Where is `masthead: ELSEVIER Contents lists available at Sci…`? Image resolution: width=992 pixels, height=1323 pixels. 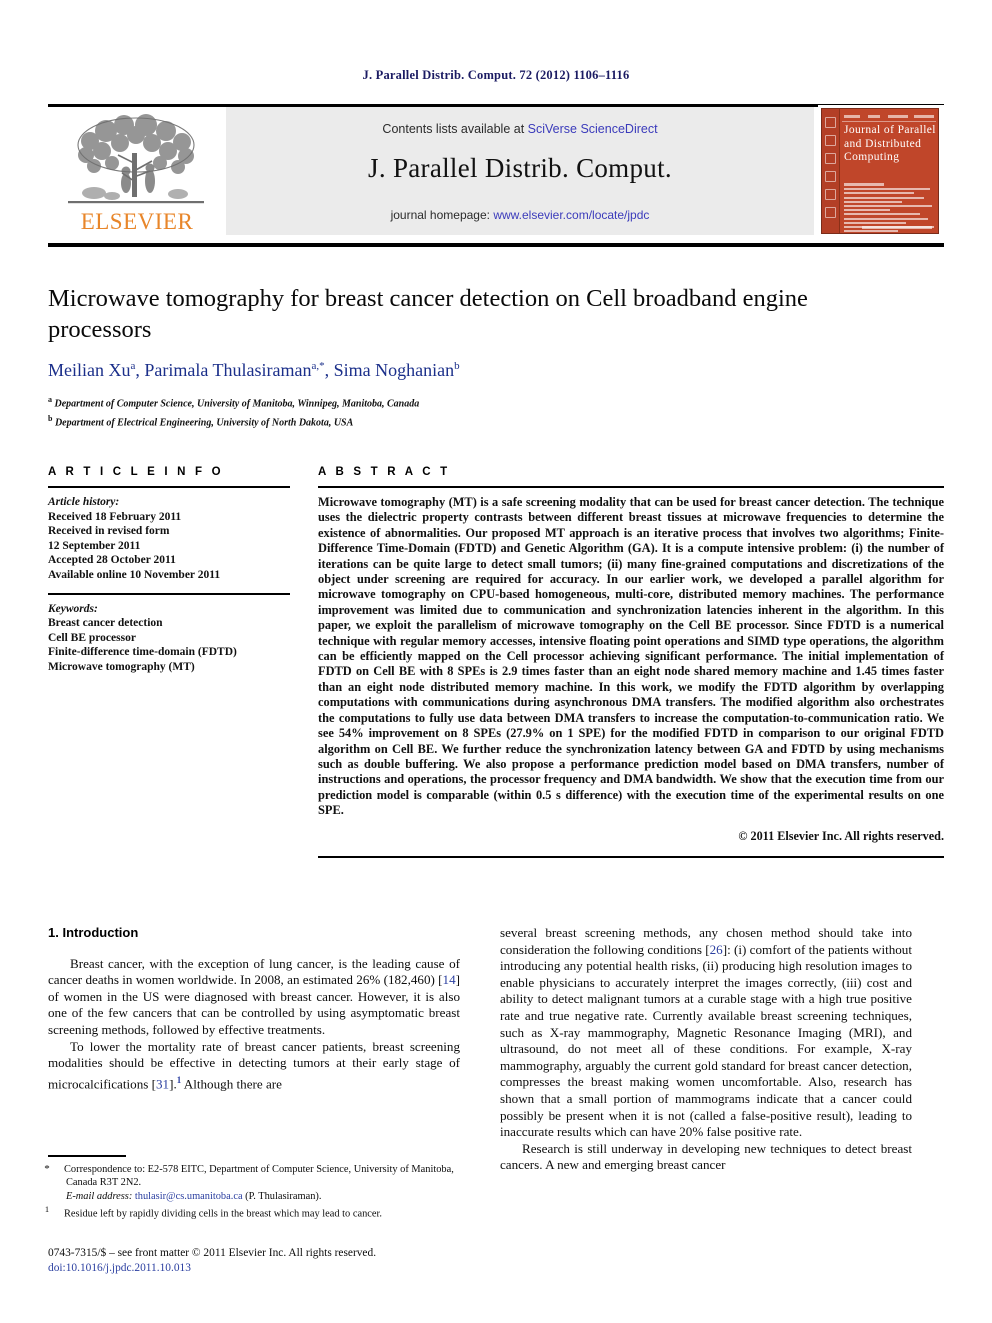 masthead: ELSEVIER Contents lists available at Sci… is located at coordinates (496, 171).